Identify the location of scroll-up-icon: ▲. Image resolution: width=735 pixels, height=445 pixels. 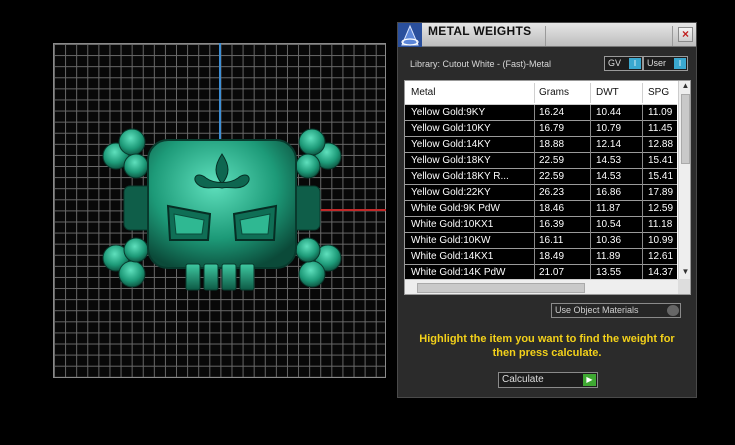
(684, 85).